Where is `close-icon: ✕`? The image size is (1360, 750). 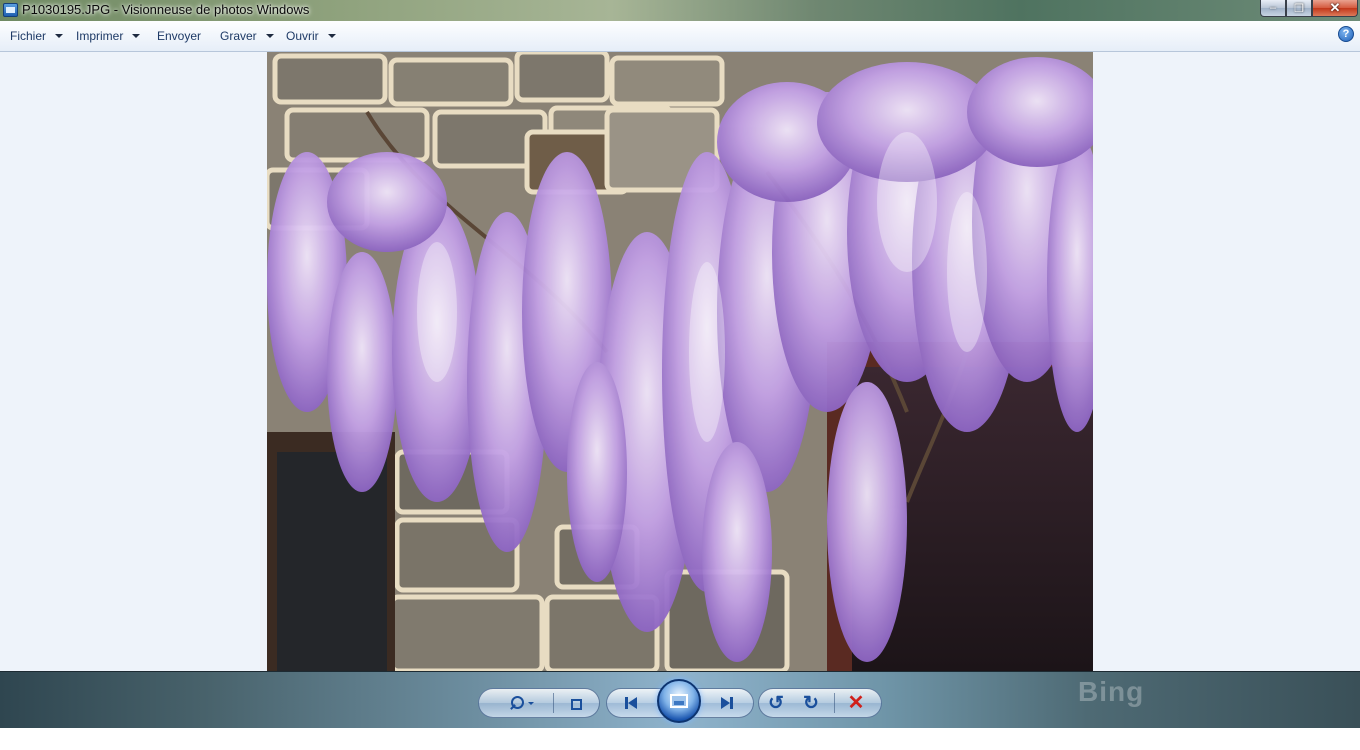 close-icon: ✕ is located at coordinates (1335, 7).